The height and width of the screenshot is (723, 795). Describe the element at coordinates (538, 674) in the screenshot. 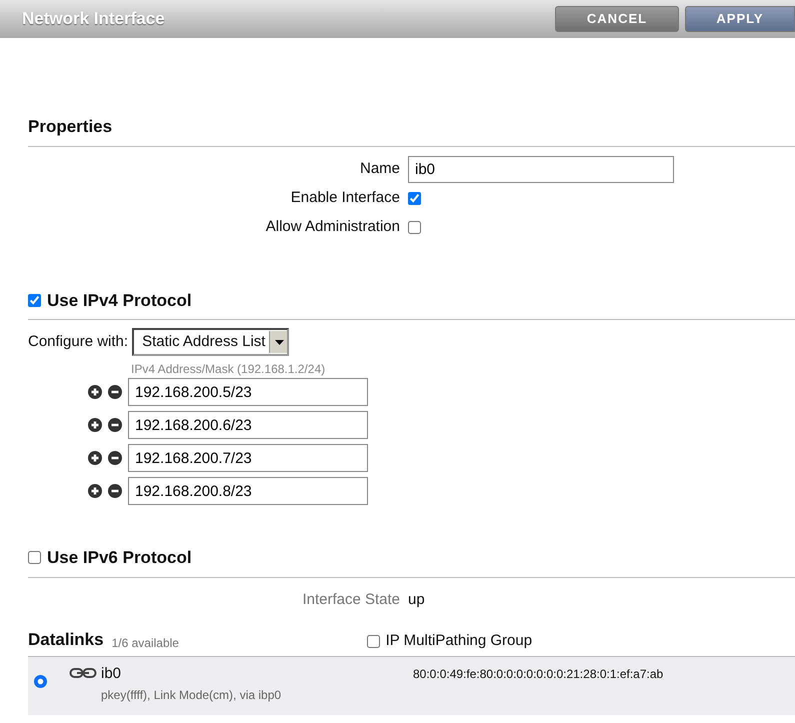

I see `datalink-address: 80:0:0:49:fe:80:0:0:0:0:0:0:0:21:28:0:1:ef:a7:ab` at that location.